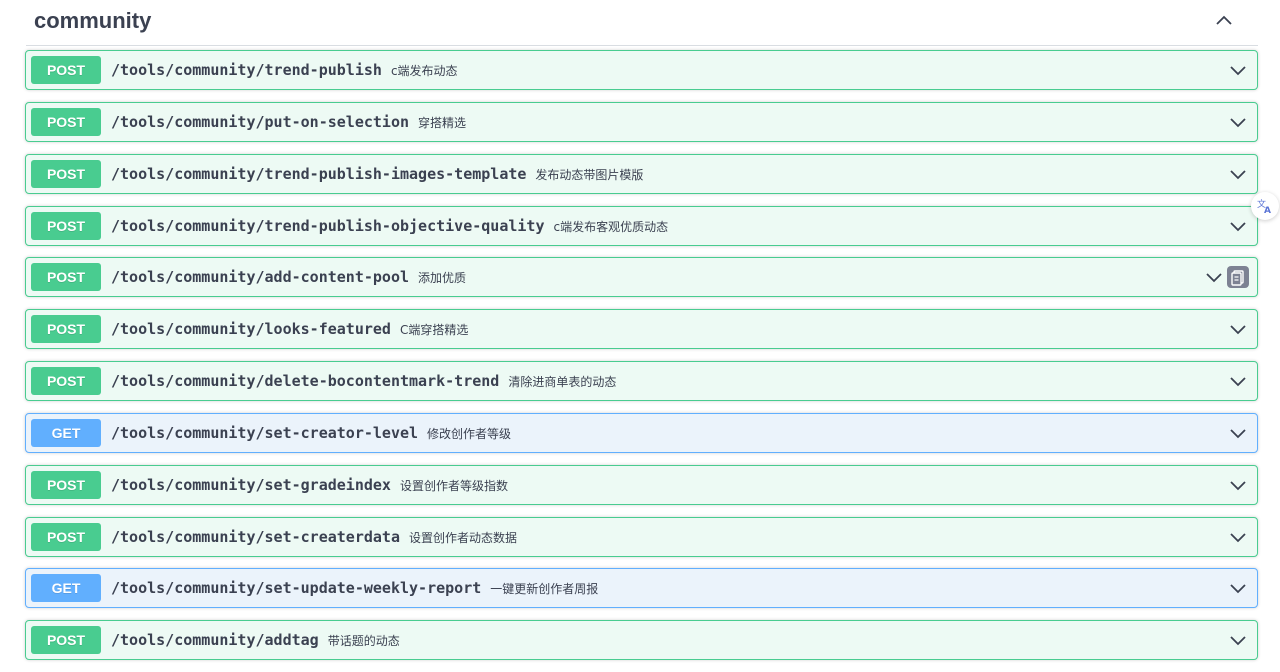 This screenshot has width=1280, height=672. Describe the element at coordinates (424, 71) in the screenshot. I see `operation-summary: c端发布动态` at that location.